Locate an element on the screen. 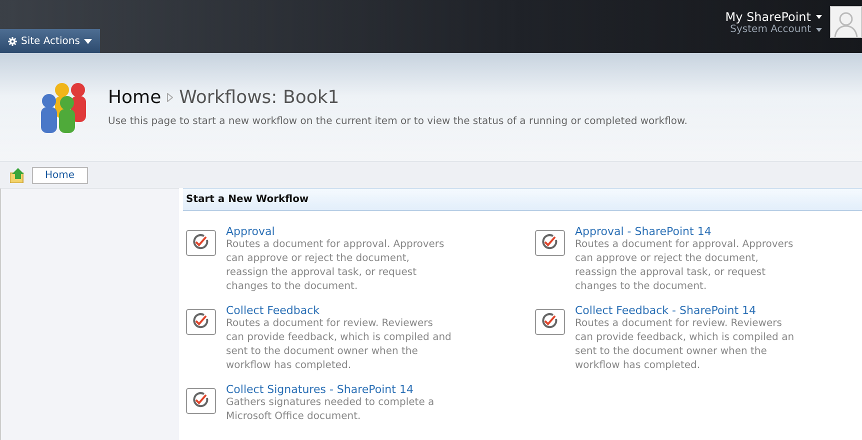 This screenshot has height=440, width=862. workflow-description: Routes a document for review. Reviewers can provide feedback, which is compiled an sent to the document owner when the workflow has completed. is located at coordinates (684, 345).